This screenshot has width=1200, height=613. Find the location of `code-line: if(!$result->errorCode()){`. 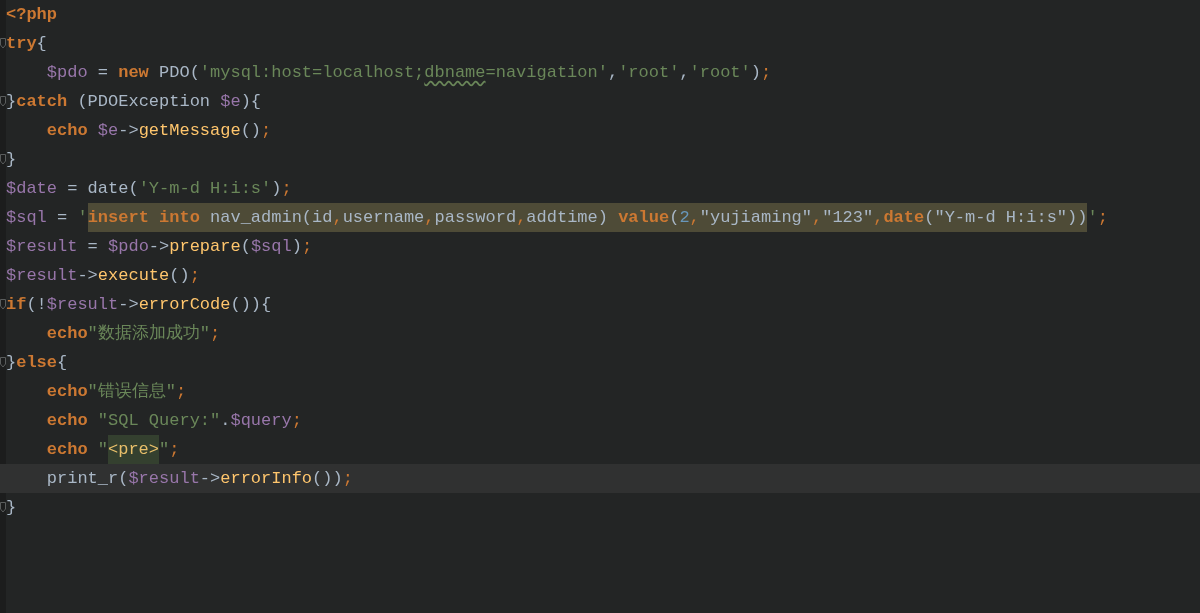

code-line: if(!$result->errorCode()){ is located at coordinates (139, 305).